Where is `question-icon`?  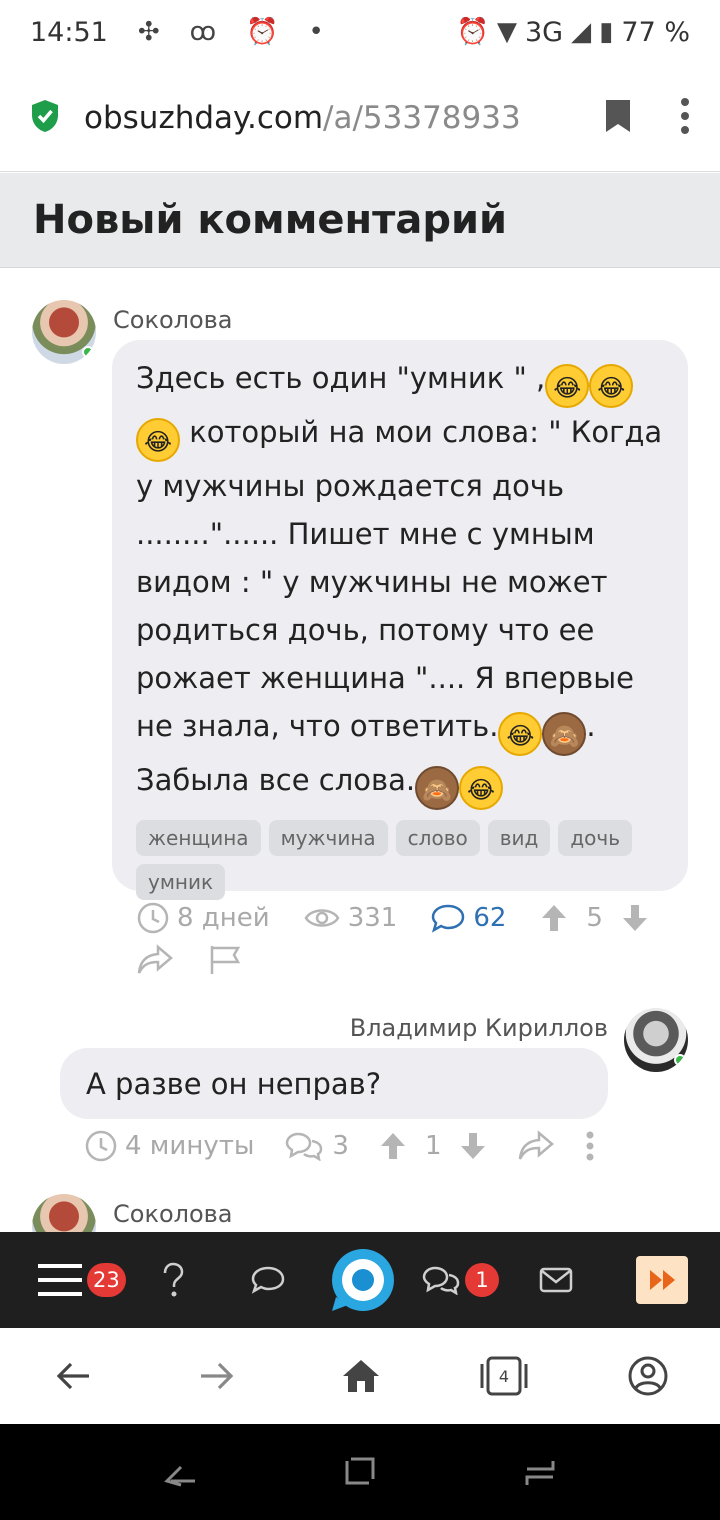
question-icon is located at coordinates (173, 1279).